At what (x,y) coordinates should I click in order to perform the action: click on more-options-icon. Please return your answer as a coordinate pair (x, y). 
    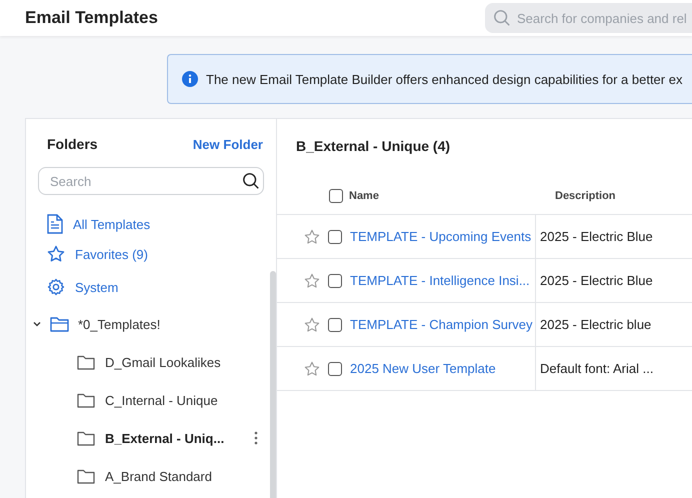
    Looking at the image, I should click on (256, 438).